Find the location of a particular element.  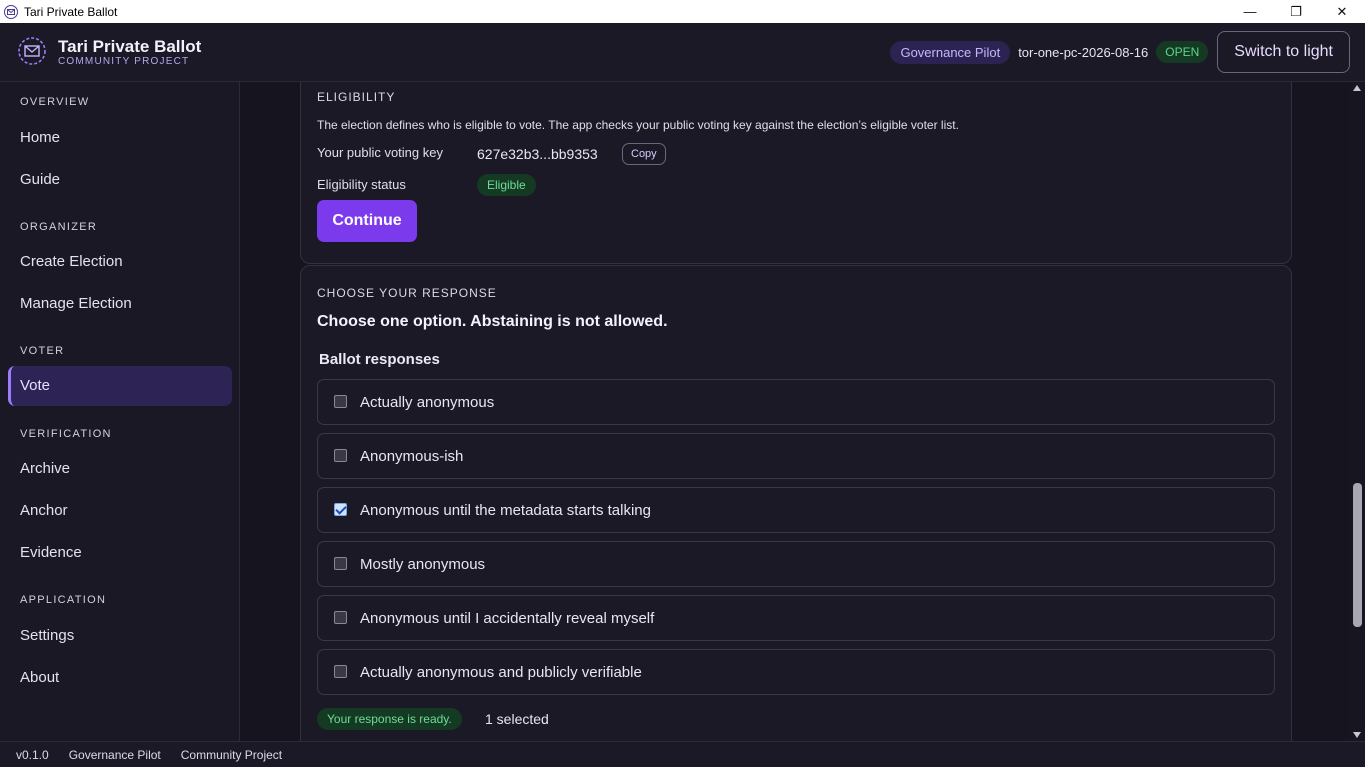

app-icon is located at coordinates (11, 11).